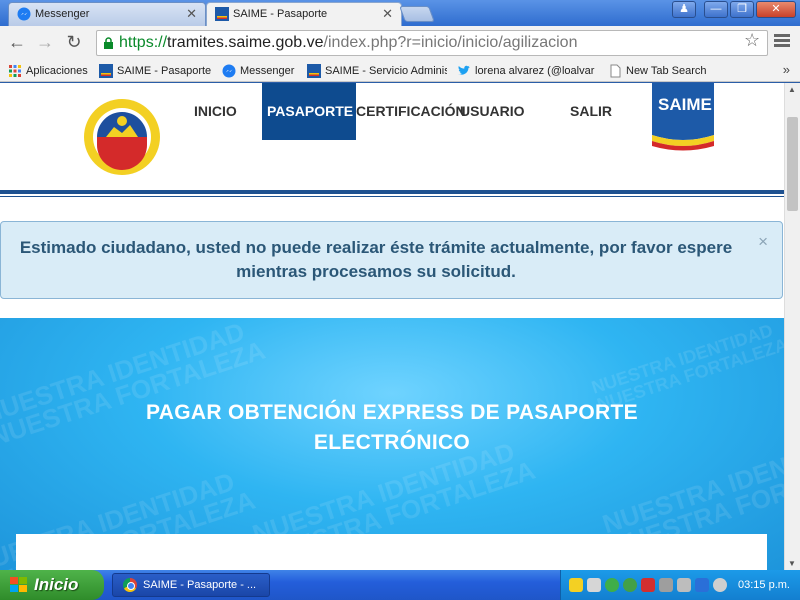  I want to click on start-button: Inicio, so click(52, 585).